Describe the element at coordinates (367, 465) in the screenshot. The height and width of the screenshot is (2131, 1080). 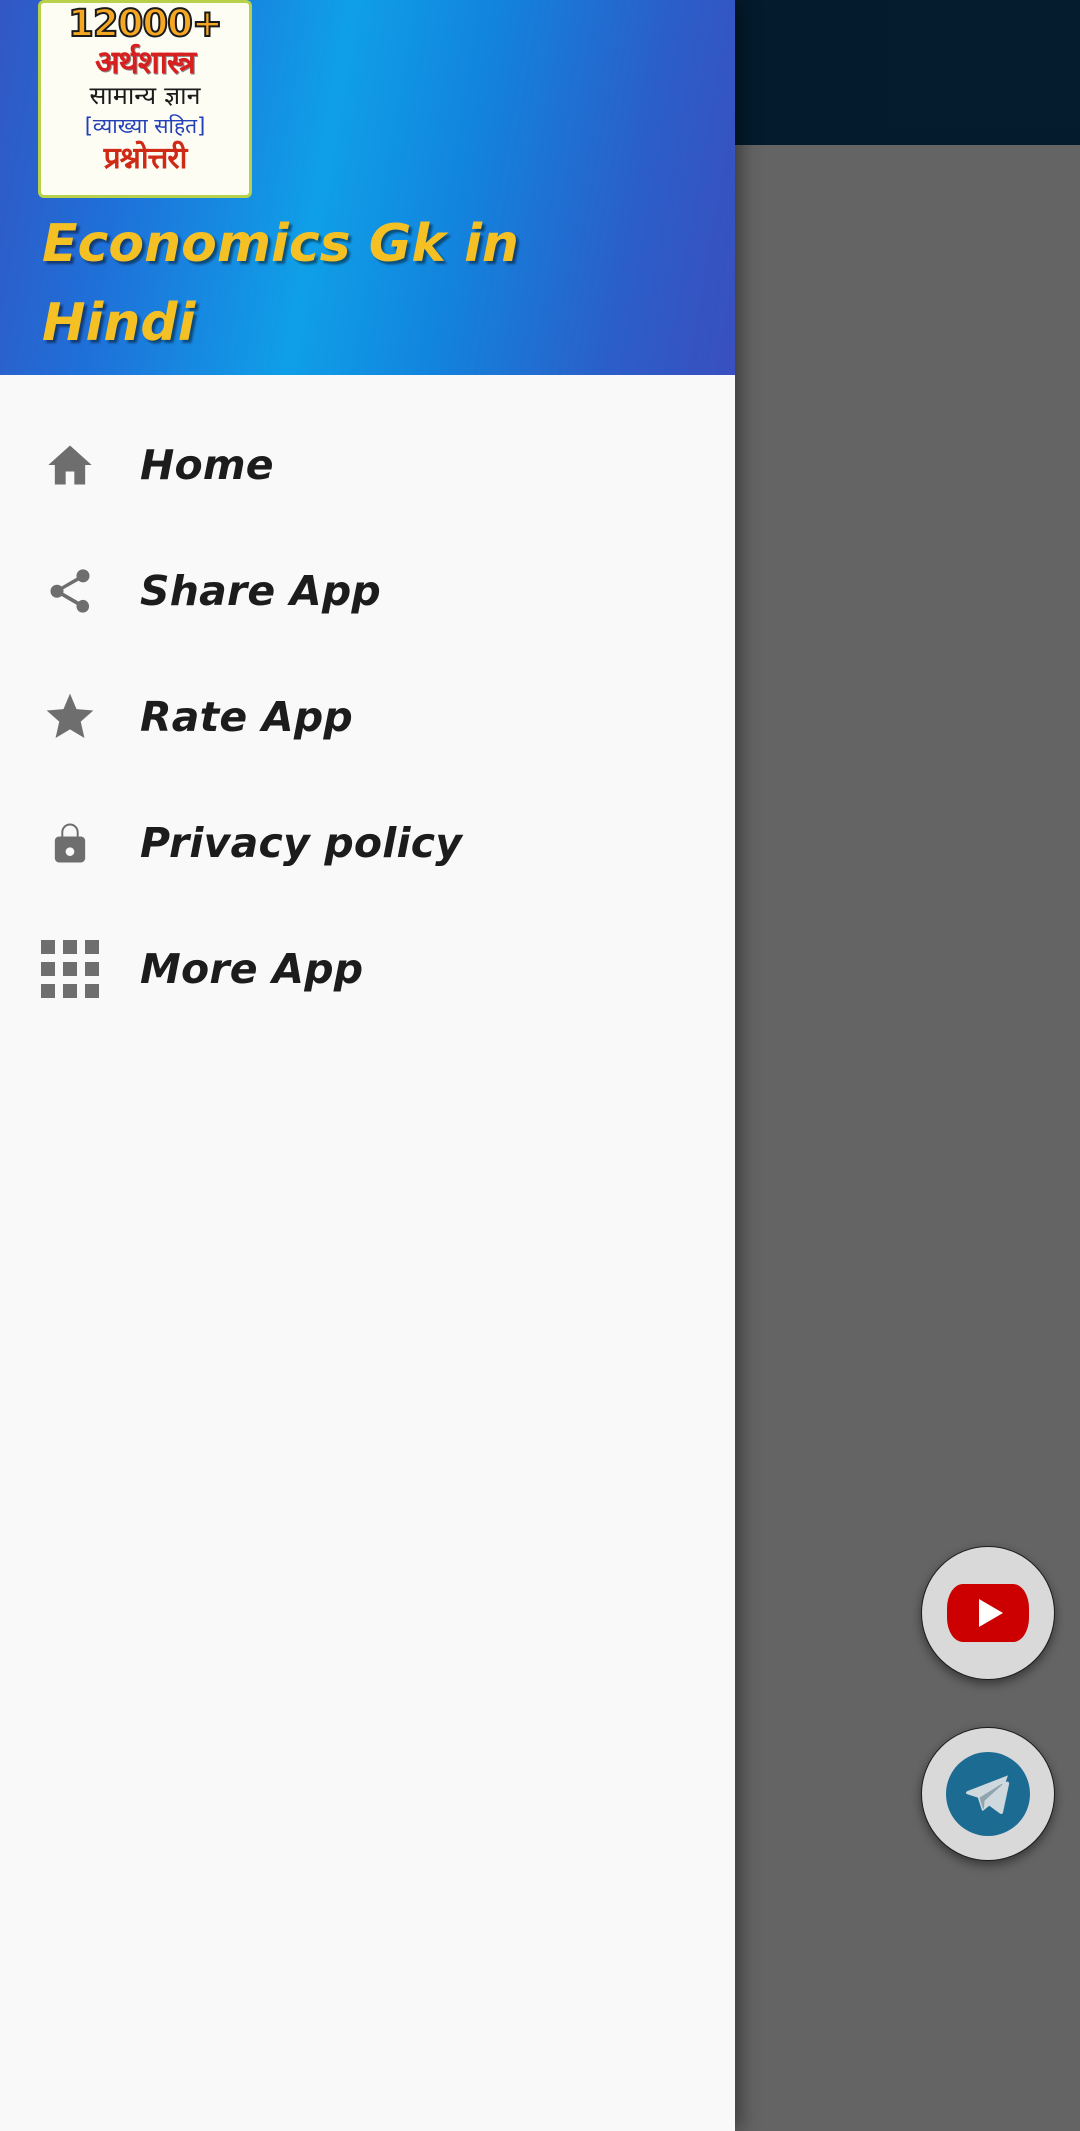
I see `sidebar-item-home: Home` at that location.